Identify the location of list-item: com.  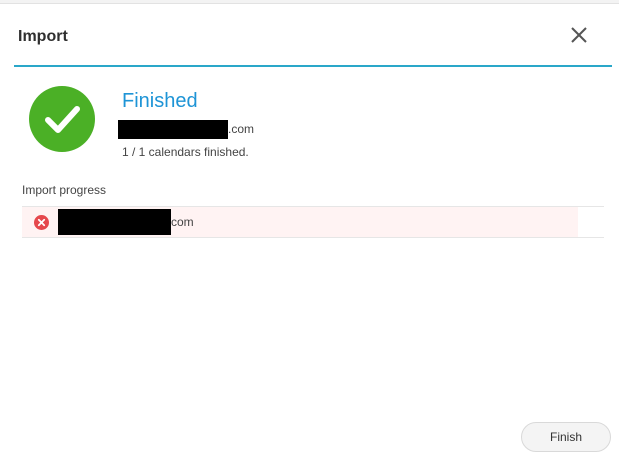
(300, 222).